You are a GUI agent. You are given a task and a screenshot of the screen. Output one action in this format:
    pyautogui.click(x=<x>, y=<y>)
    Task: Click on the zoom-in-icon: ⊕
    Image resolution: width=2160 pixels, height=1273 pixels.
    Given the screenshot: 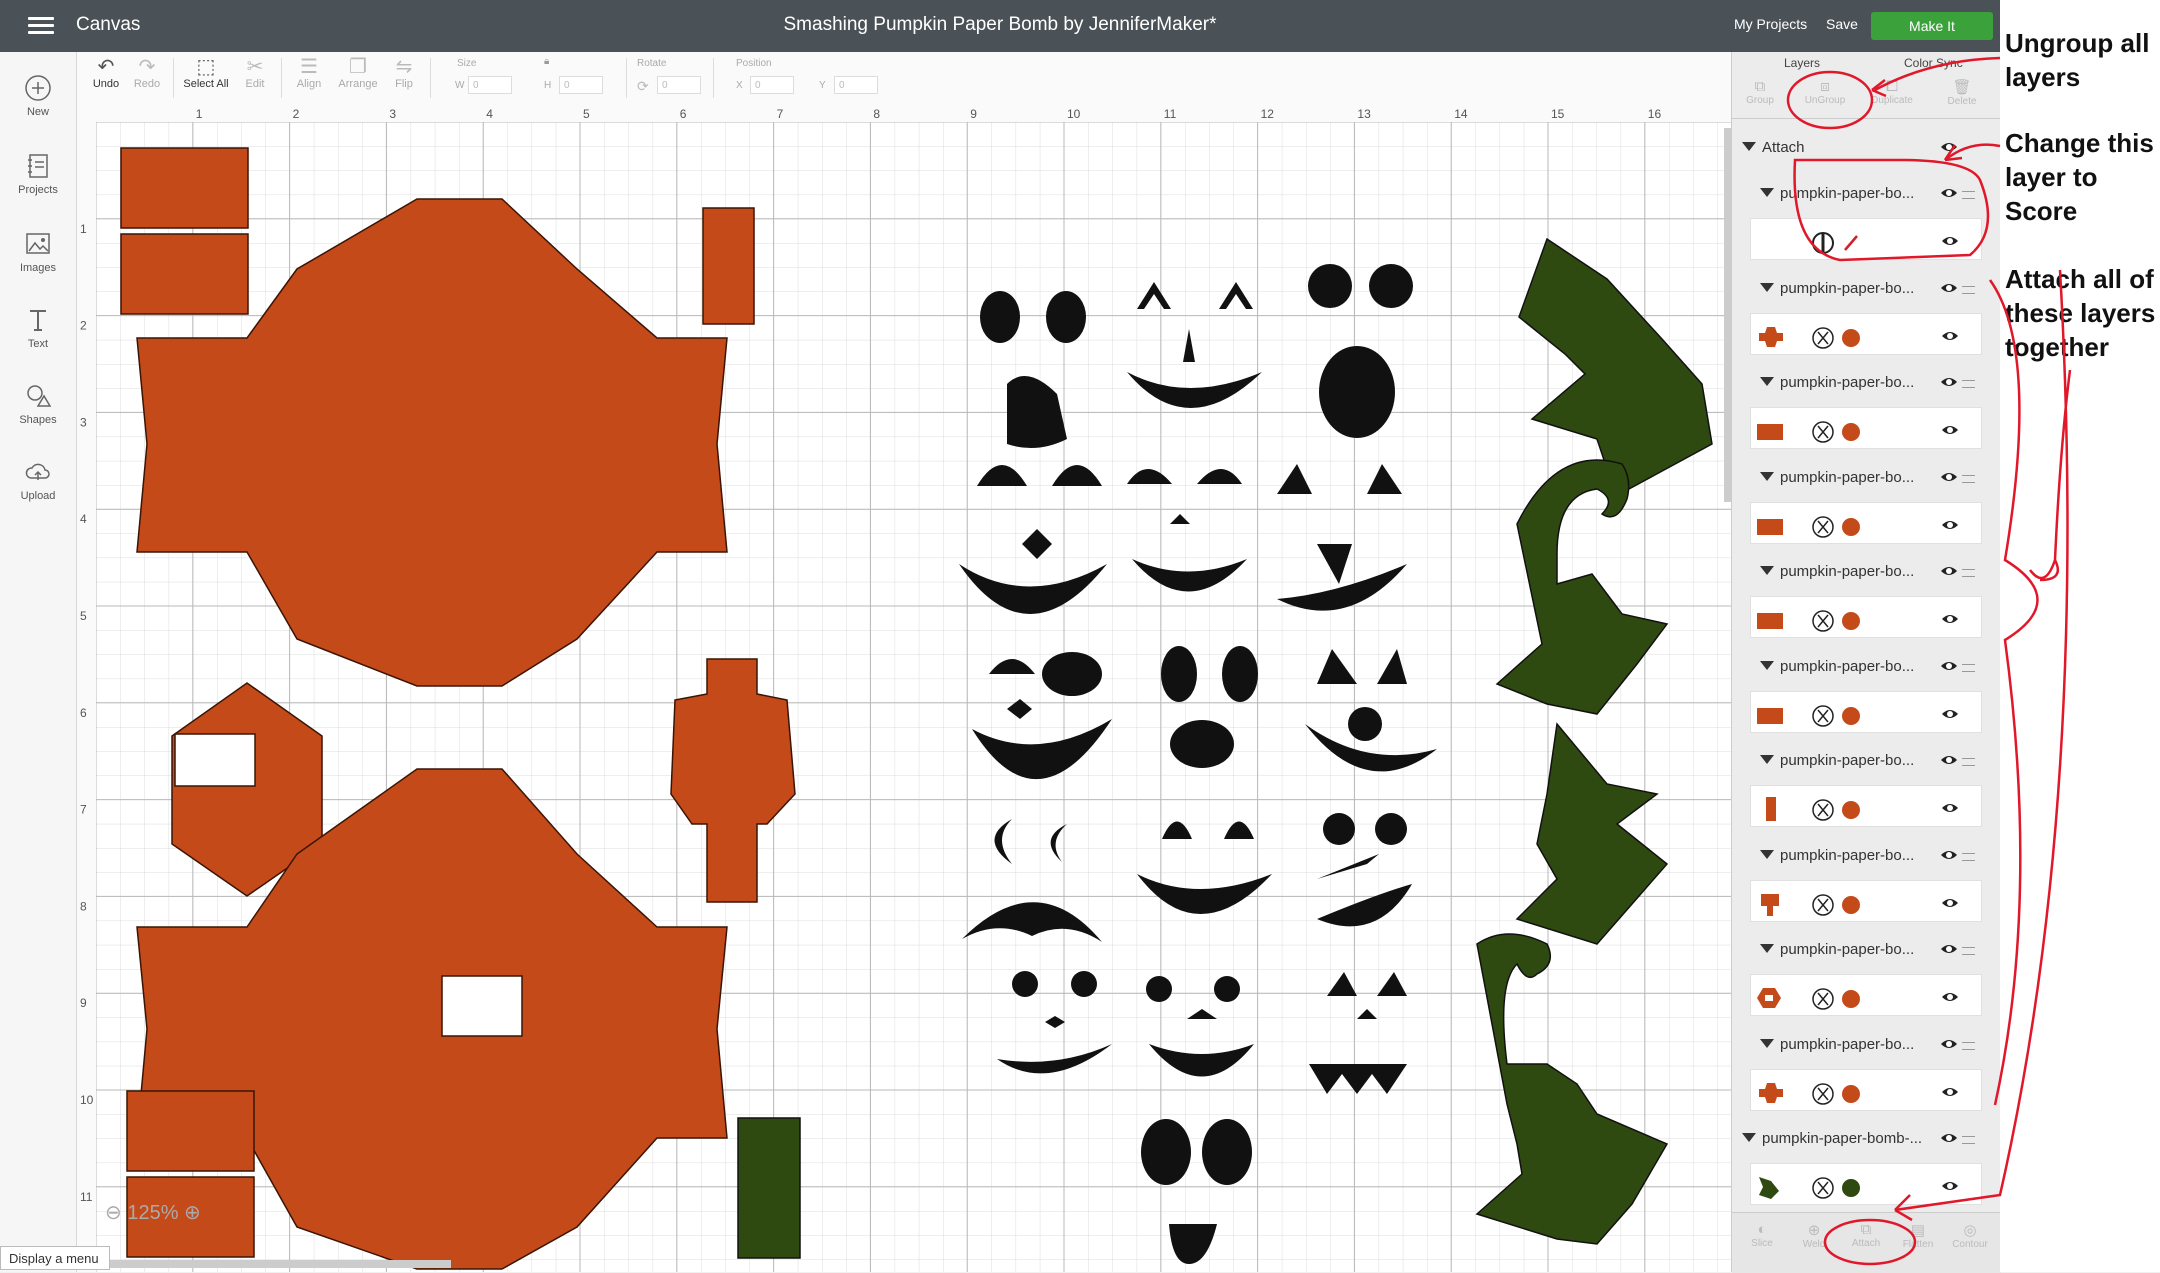 What is the action you would take?
    pyautogui.click(x=192, y=1213)
    